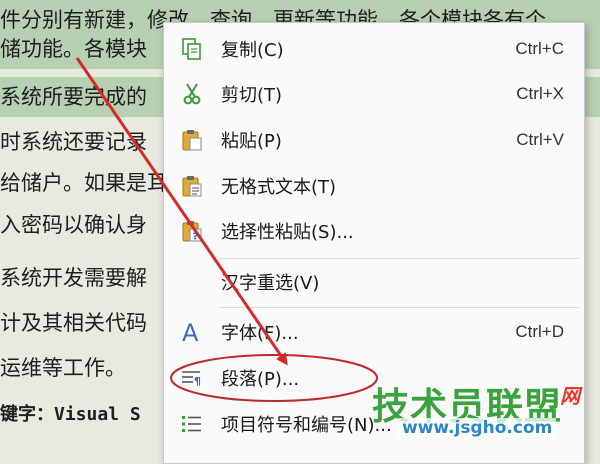  Describe the element at coordinates (570, 396) in the screenshot. I see `watermark-suffix: 网` at that location.